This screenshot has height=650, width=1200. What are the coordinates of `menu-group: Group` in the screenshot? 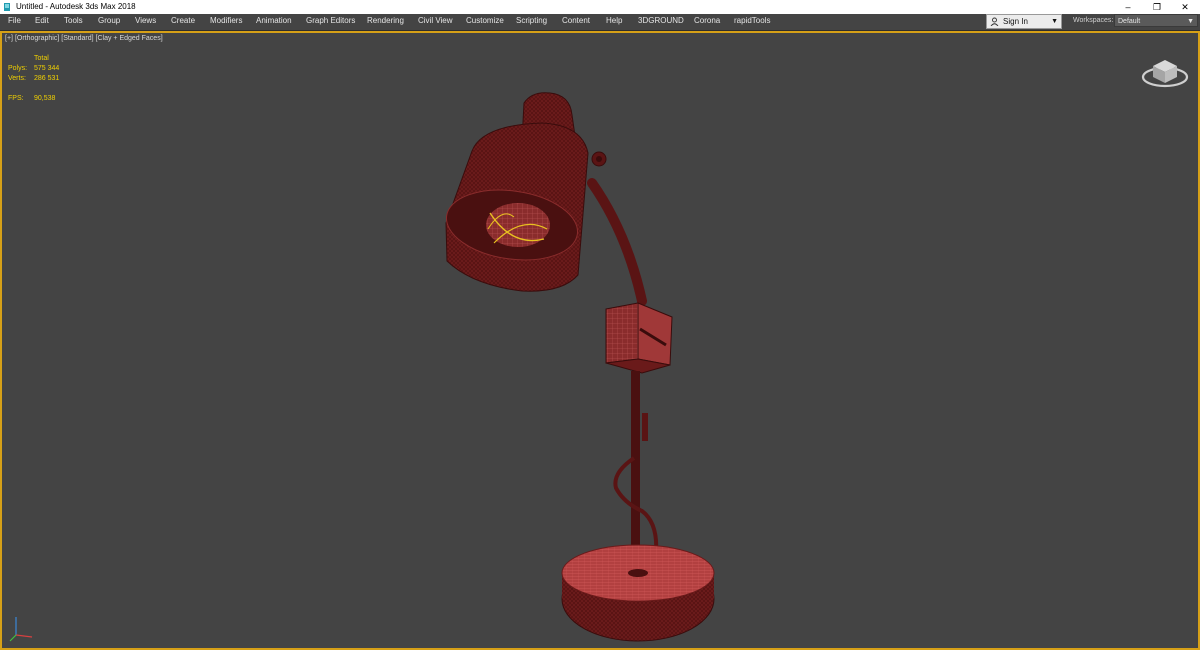 It's located at (109, 21).